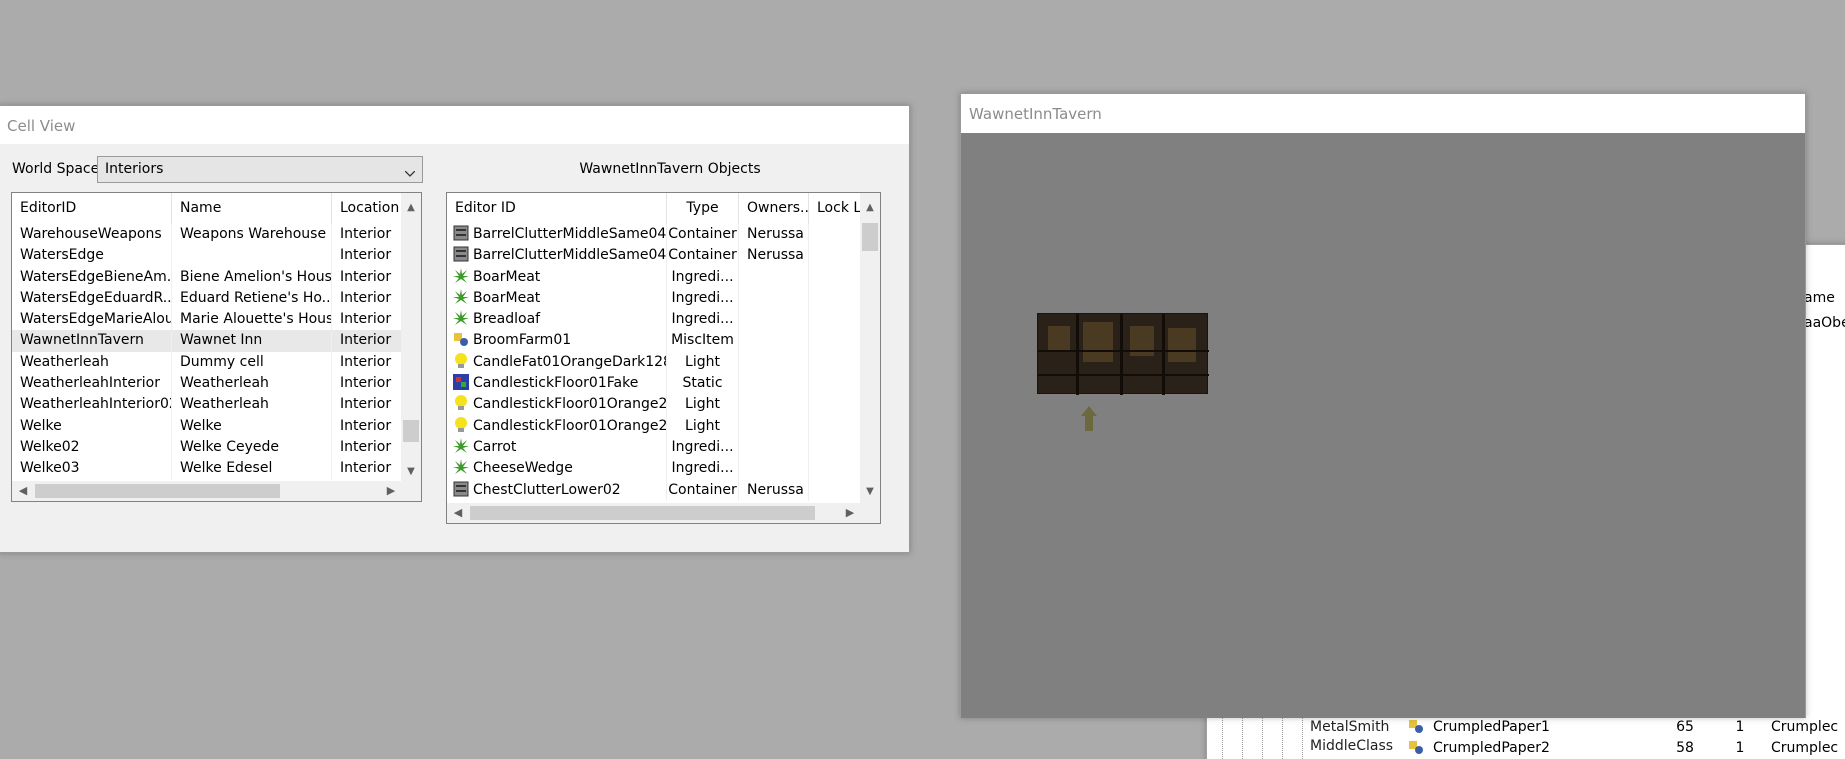 The image size is (1845, 759). What do you see at coordinates (557, 208) in the screenshot?
I see `column-header-editor-id: Editor ID` at bounding box center [557, 208].